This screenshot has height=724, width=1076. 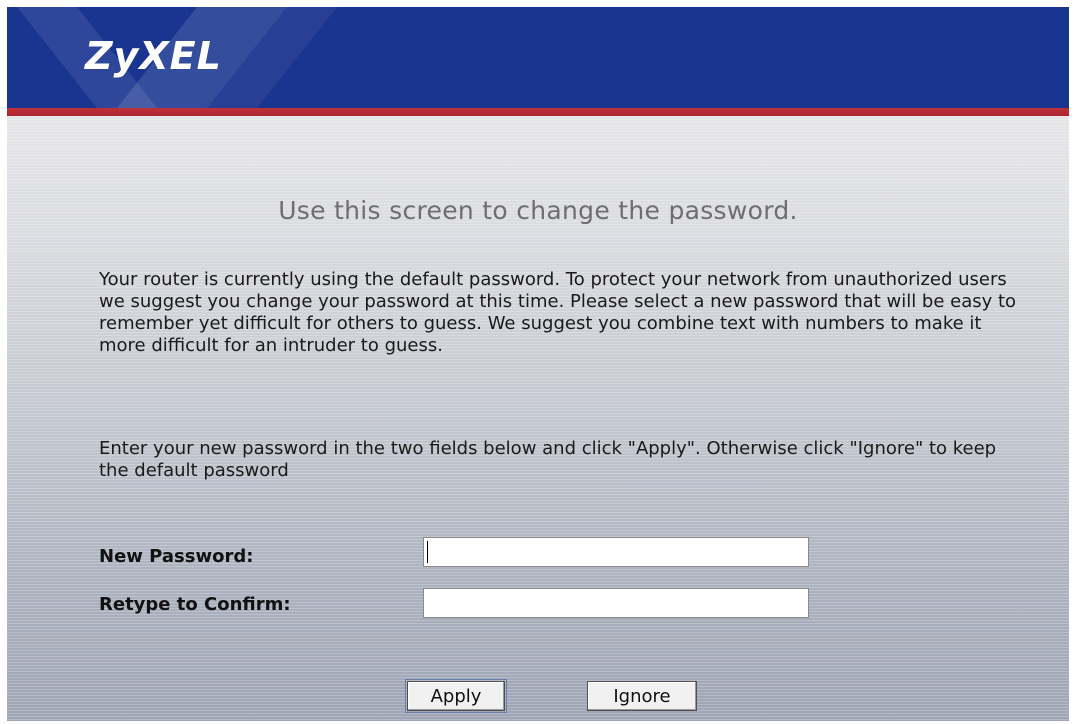 What do you see at coordinates (538, 57) in the screenshot?
I see `header-banner: ZyXEL` at bounding box center [538, 57].